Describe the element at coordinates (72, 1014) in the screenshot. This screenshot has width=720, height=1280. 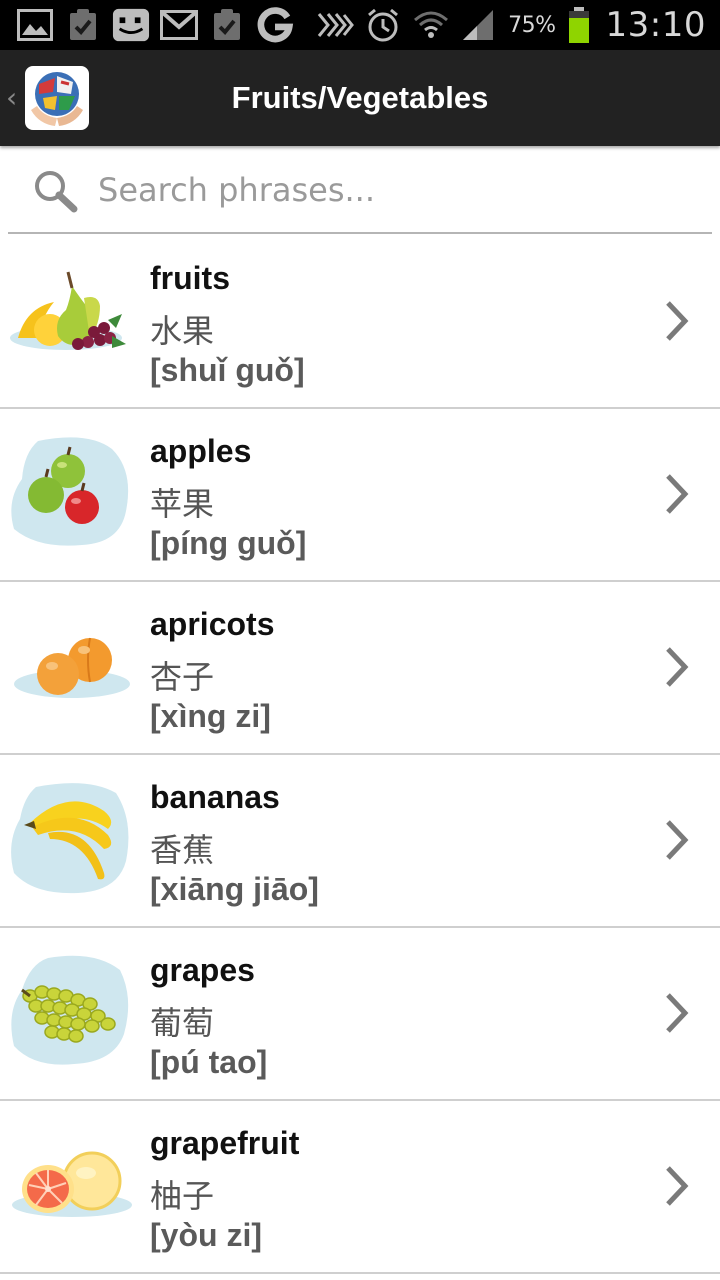
I see `grapes-illustration` at that location.